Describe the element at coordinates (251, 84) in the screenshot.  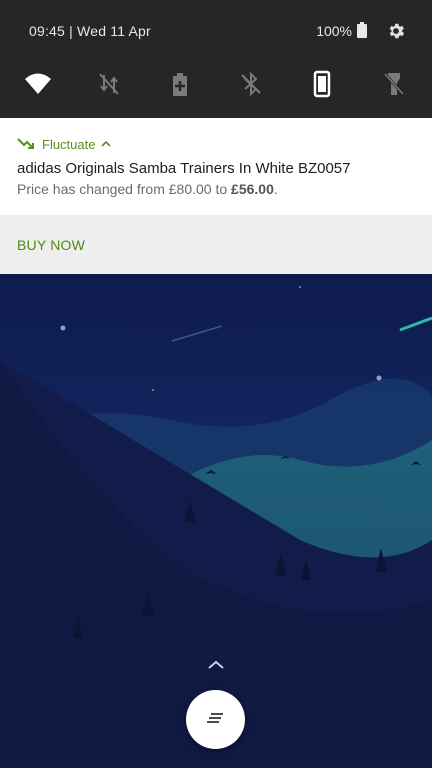
I see `bluetooth-off-icon` at that location.